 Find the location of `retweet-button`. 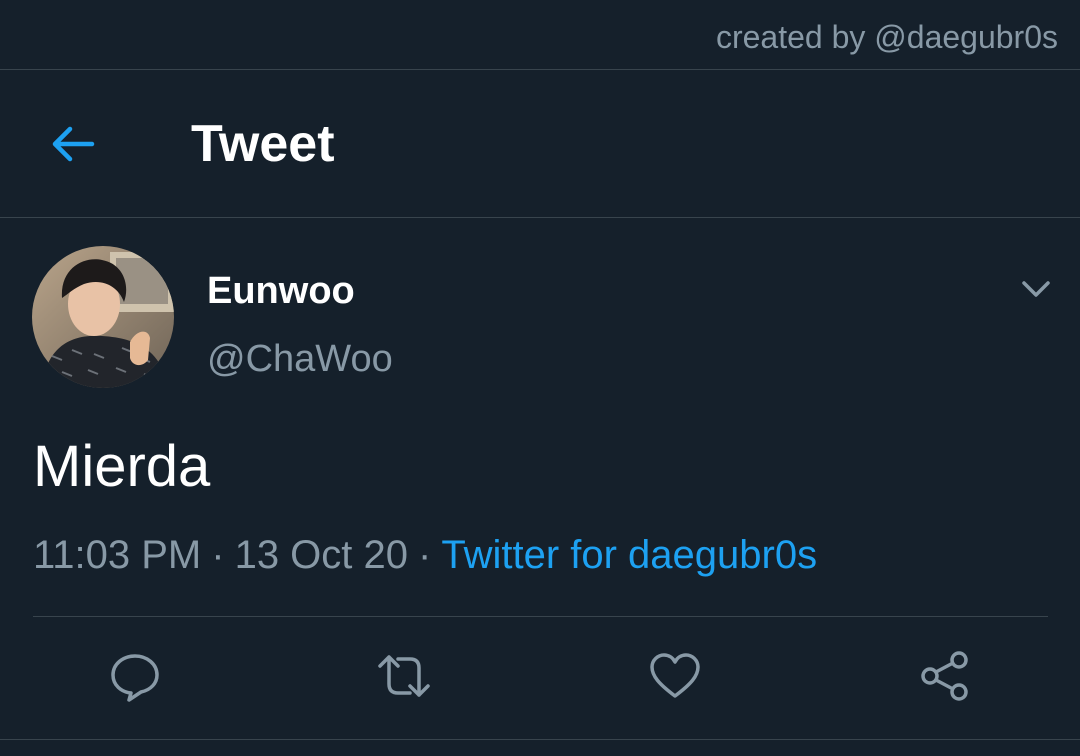

retweet-button is located at coordinates (404, 676).